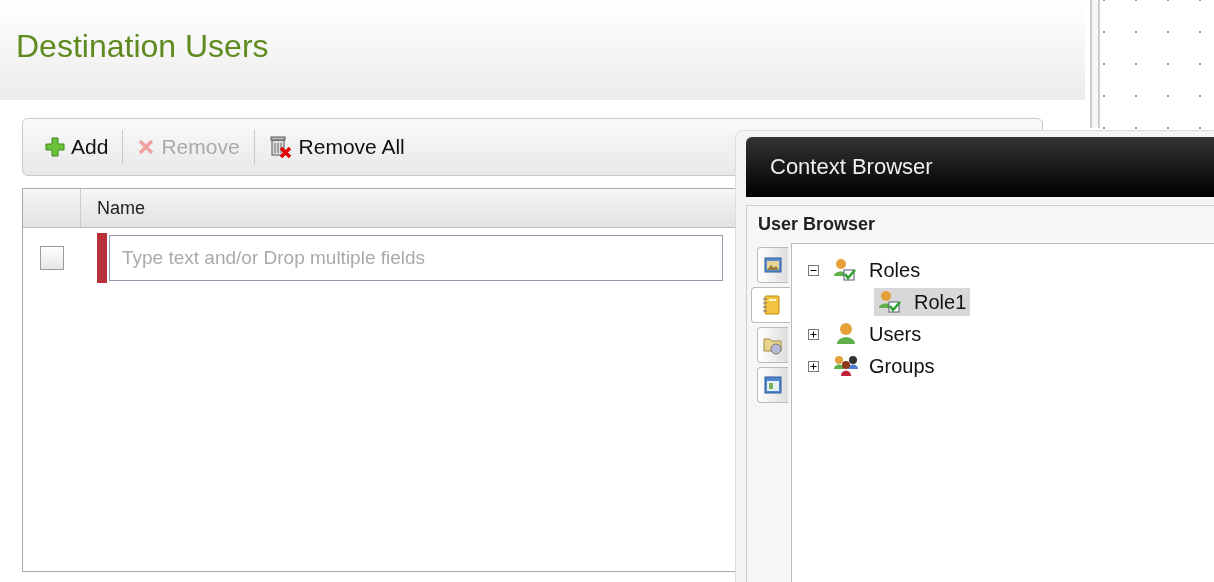 This screenshot has width=1214, height=582. Describe the element at coordinates (771, 305) in the screenshot. I see `notebook-icon` at that location.